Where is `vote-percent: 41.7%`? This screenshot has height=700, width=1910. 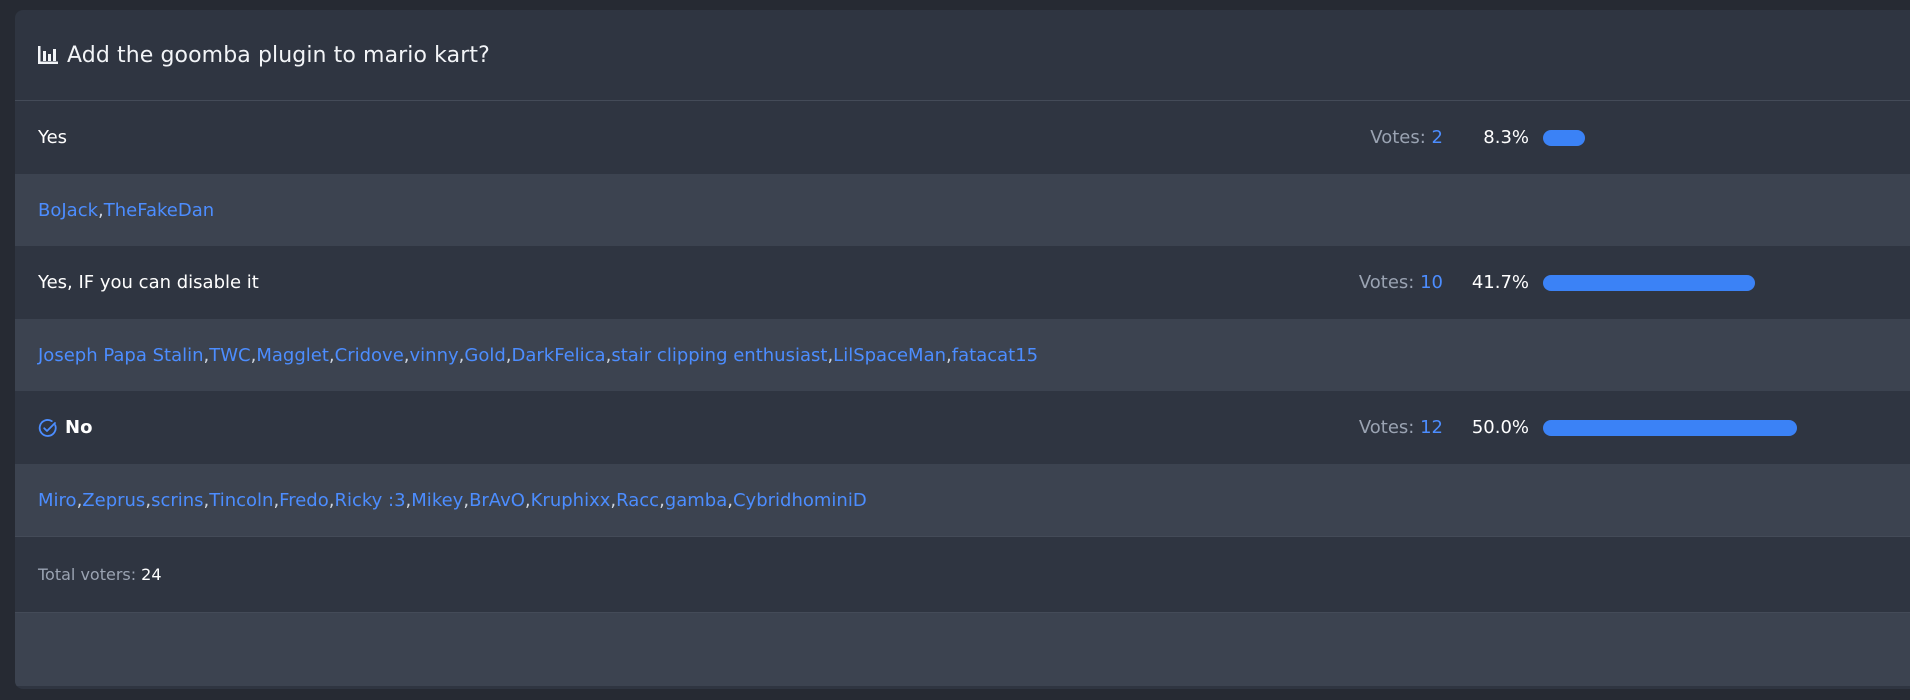
vote-percent: 41.7% is located at coordinates (1500, 282).